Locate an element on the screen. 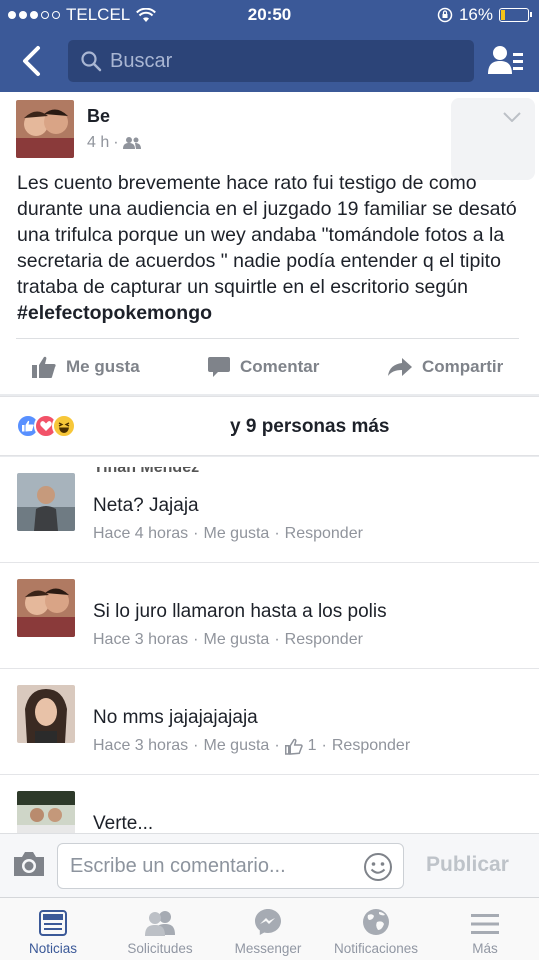  tab-notifications: Notificaciones is located at coordinates (376, 929).